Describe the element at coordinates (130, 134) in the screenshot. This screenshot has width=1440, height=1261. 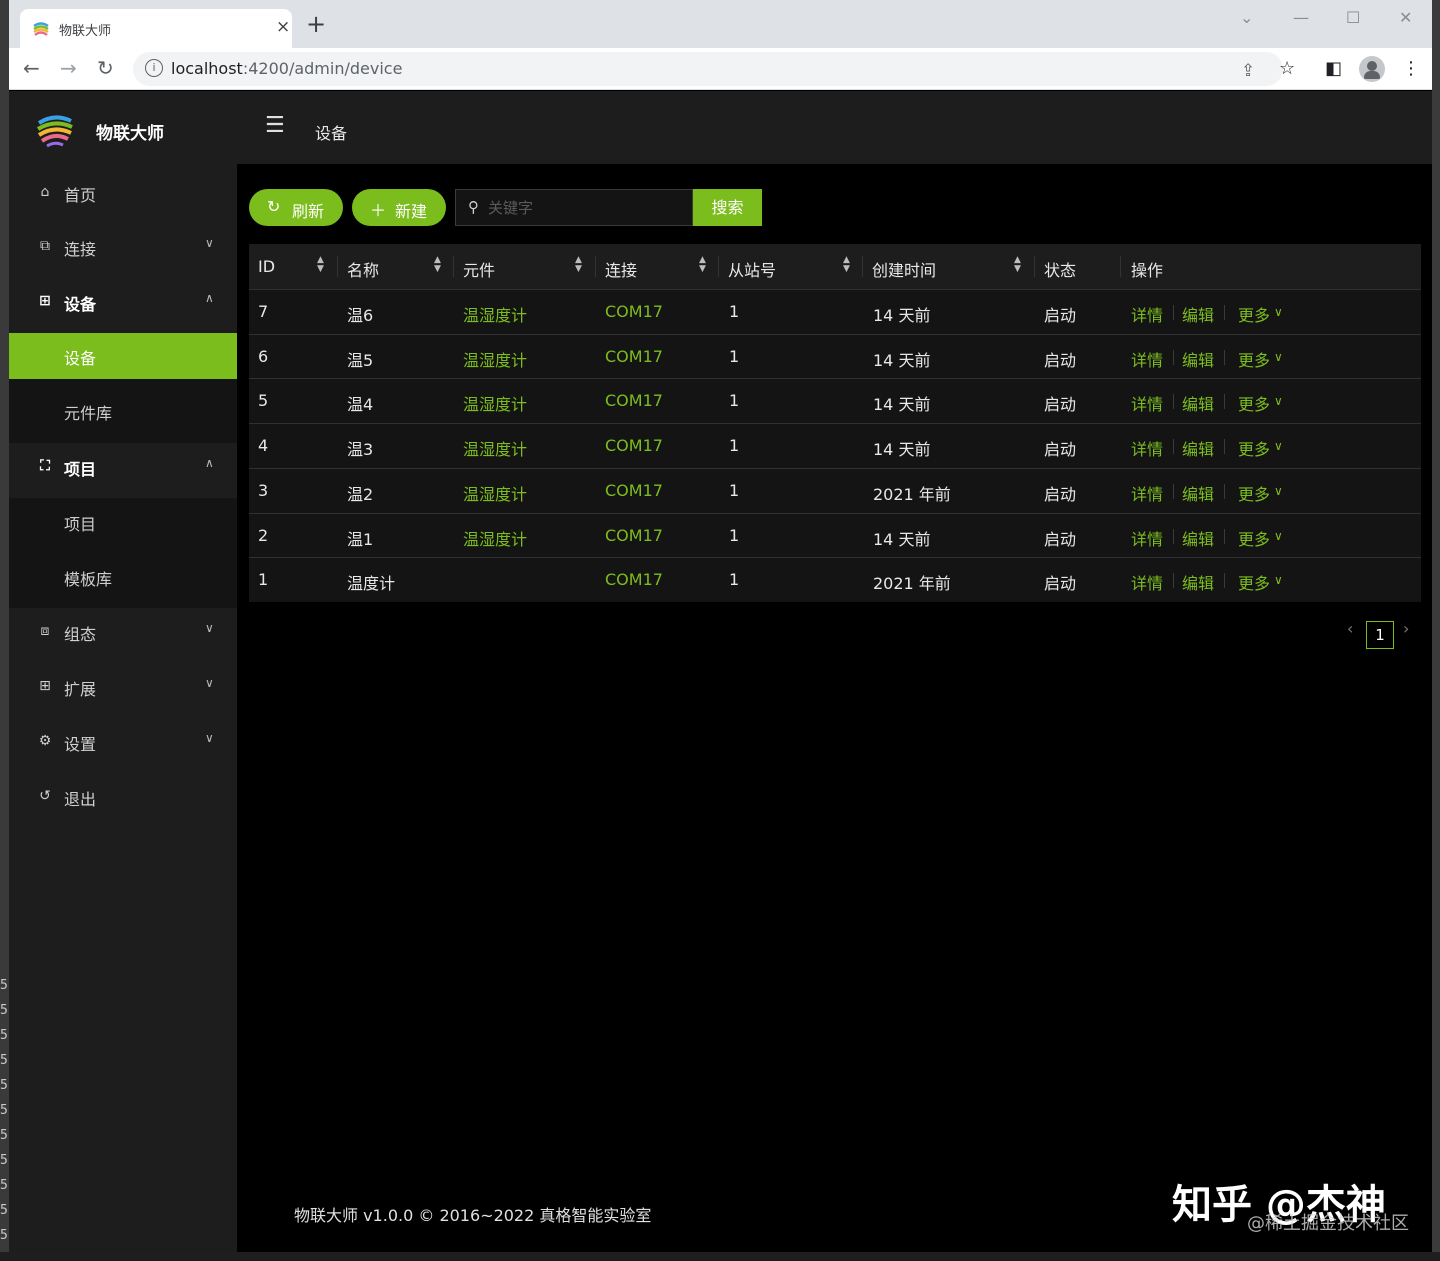
I see `logo-text: 物联大师` at that location.